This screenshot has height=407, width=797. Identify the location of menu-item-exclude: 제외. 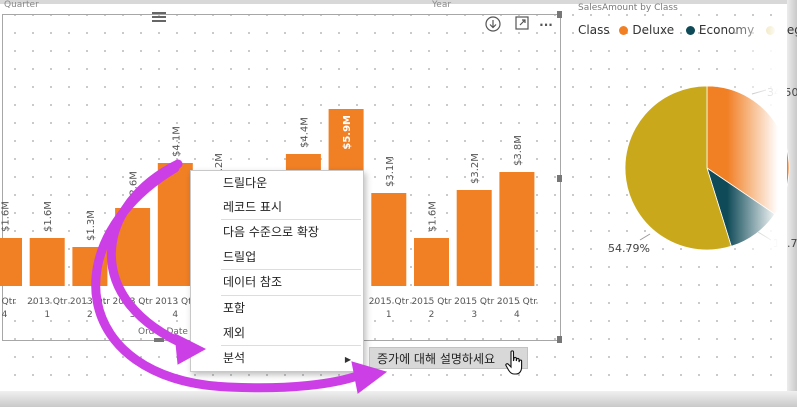
(234, 333).